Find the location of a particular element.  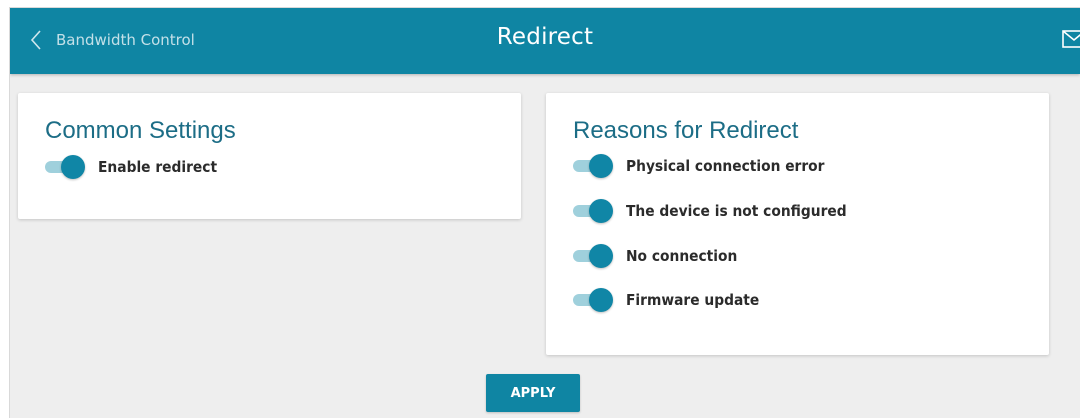

device-not-configured-toggle is located at coordinates (593, 211).